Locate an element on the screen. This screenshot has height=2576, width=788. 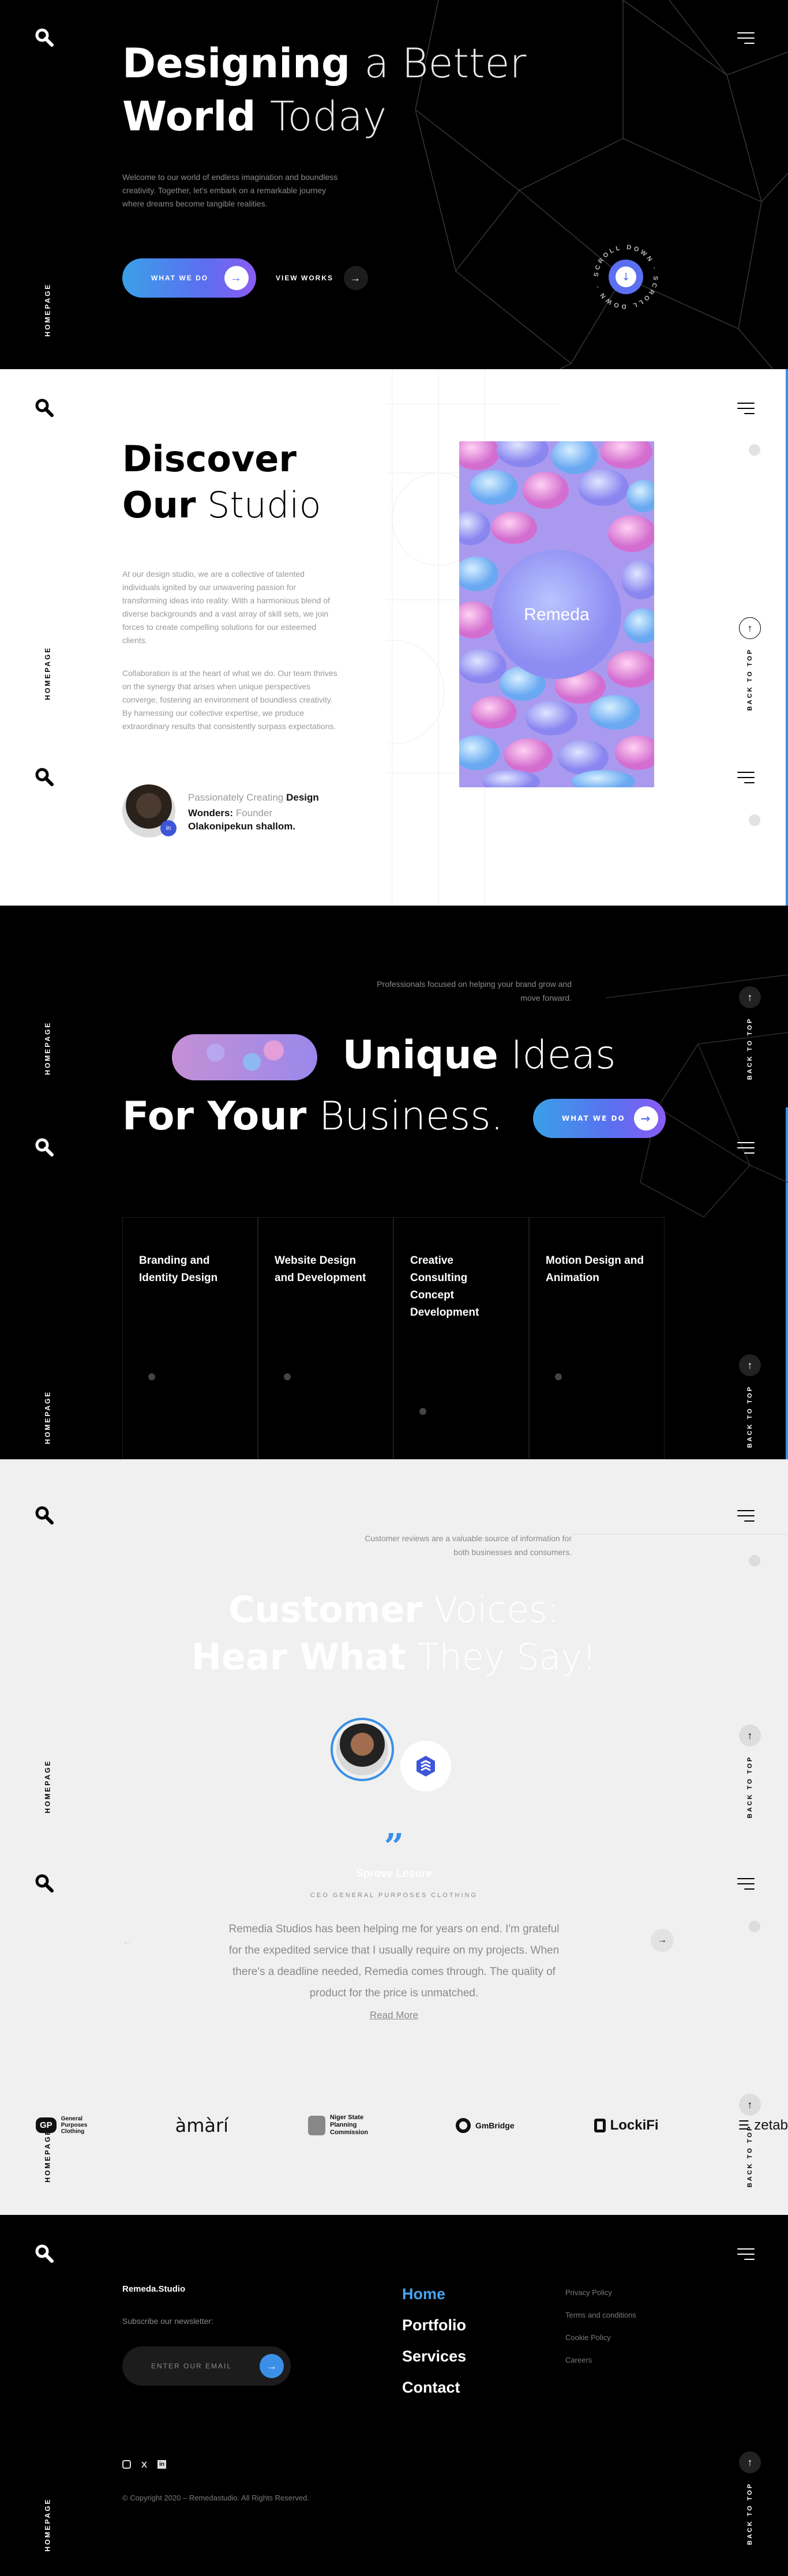
gmbridge-icon is located at coordinates (463, 2125).